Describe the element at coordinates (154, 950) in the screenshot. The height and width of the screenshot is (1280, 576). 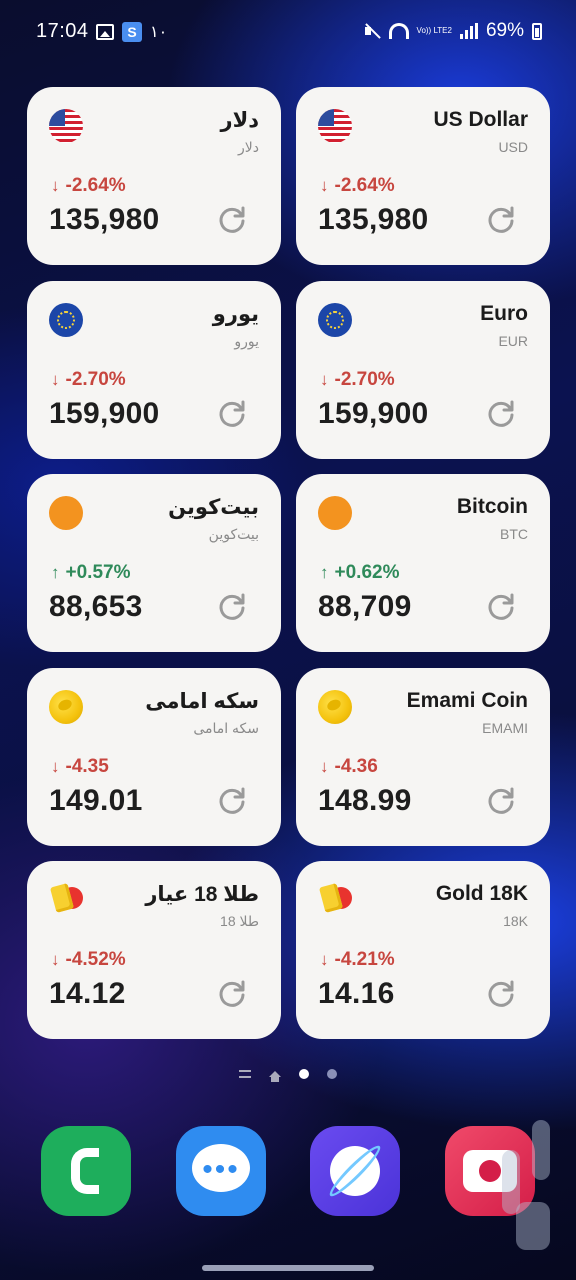
I see `rate-widget: طلا 18 عیار طلا 18 ↓ -4.52% 14.12` at that location.